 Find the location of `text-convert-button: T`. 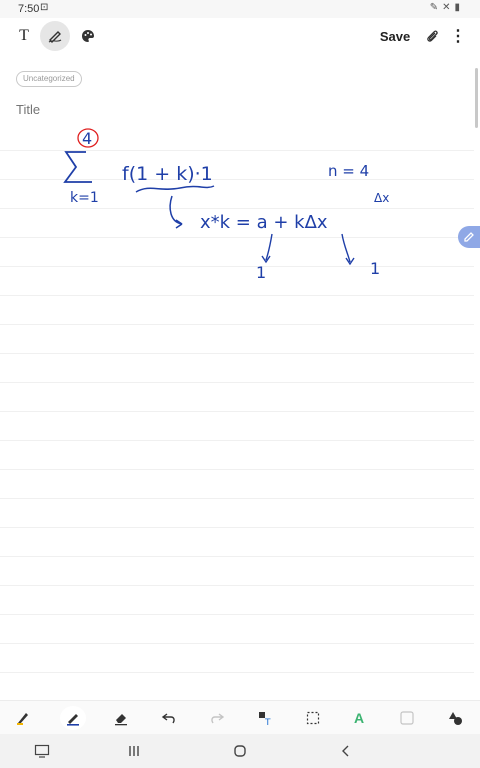

text-convert-button: T is located at coordinates (265, 718).